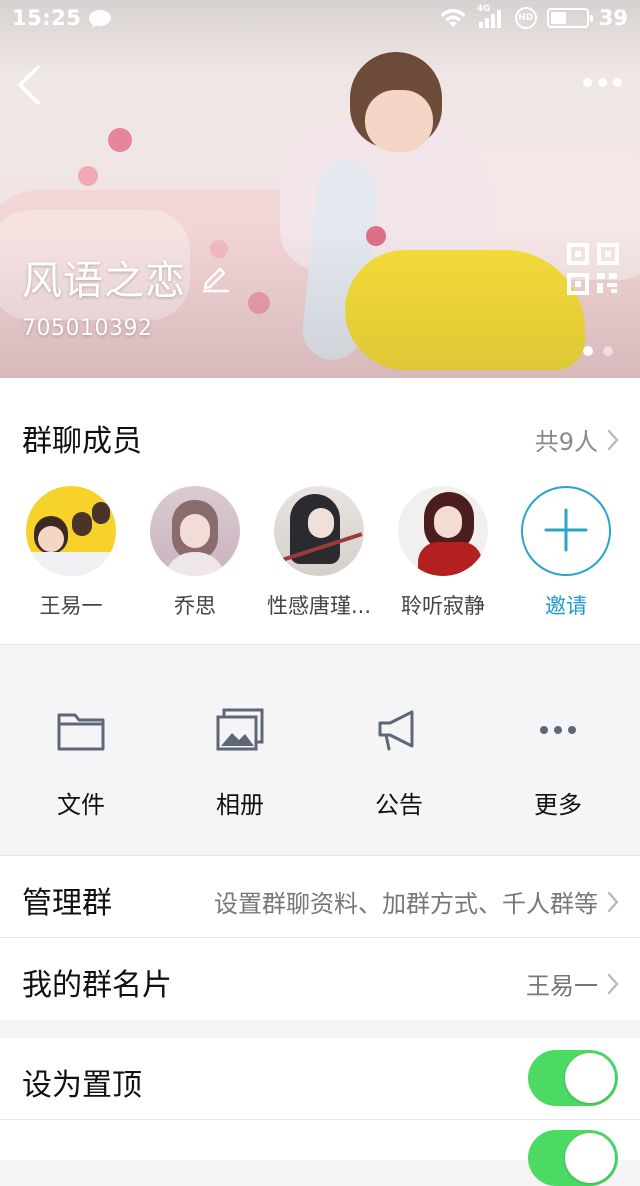 This screenshot has height=1186, width=640. I want to click on manage-group-value: 设置群聊资料、加群方式、千人群等, so click(406, 904).